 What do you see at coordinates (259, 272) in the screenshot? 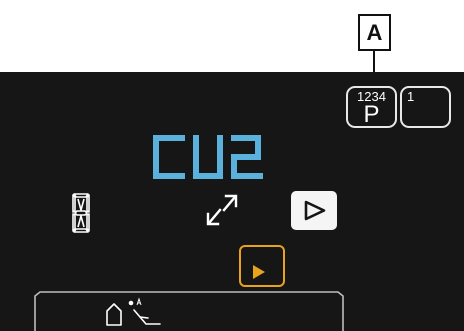
I see `enter-play-icon` at bounding box center [259, 272].